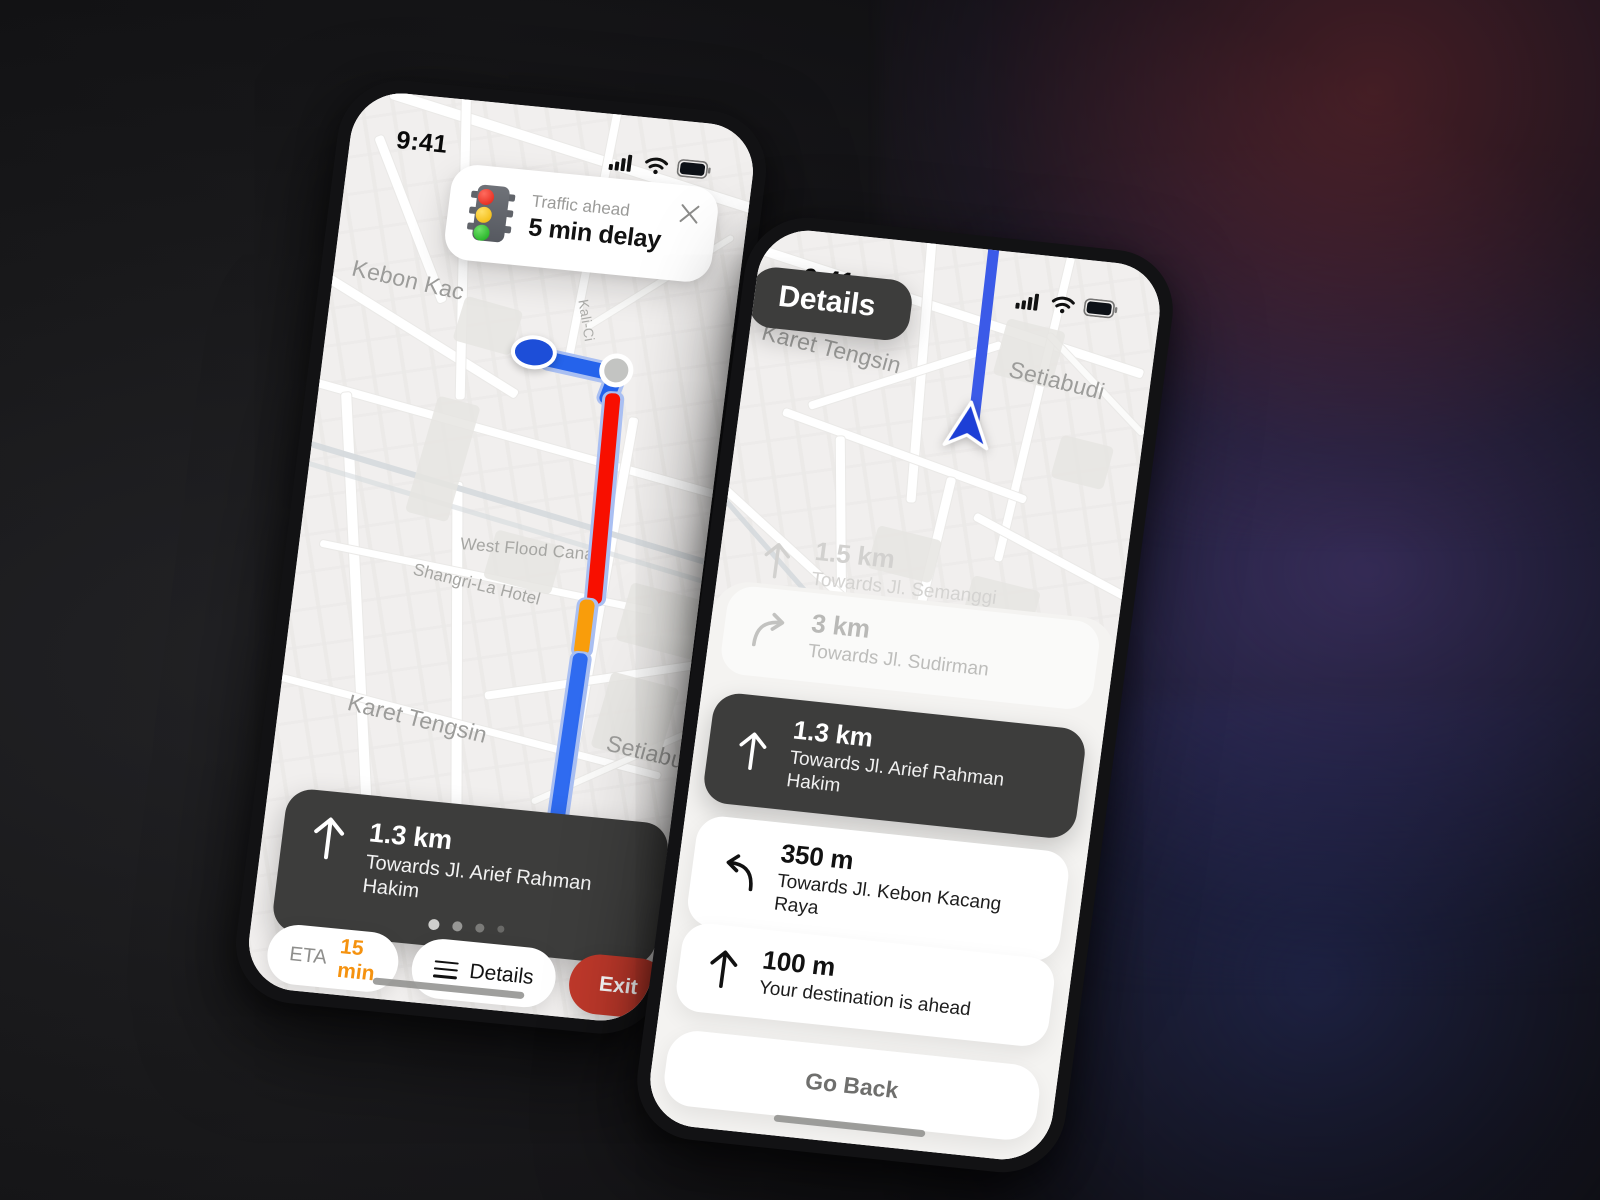 The image size is (1600, 1200). What do you see at coordinates (827, 301) in the screenshot?
I see `details-header-title: Details` at bounding box center [827, 301].